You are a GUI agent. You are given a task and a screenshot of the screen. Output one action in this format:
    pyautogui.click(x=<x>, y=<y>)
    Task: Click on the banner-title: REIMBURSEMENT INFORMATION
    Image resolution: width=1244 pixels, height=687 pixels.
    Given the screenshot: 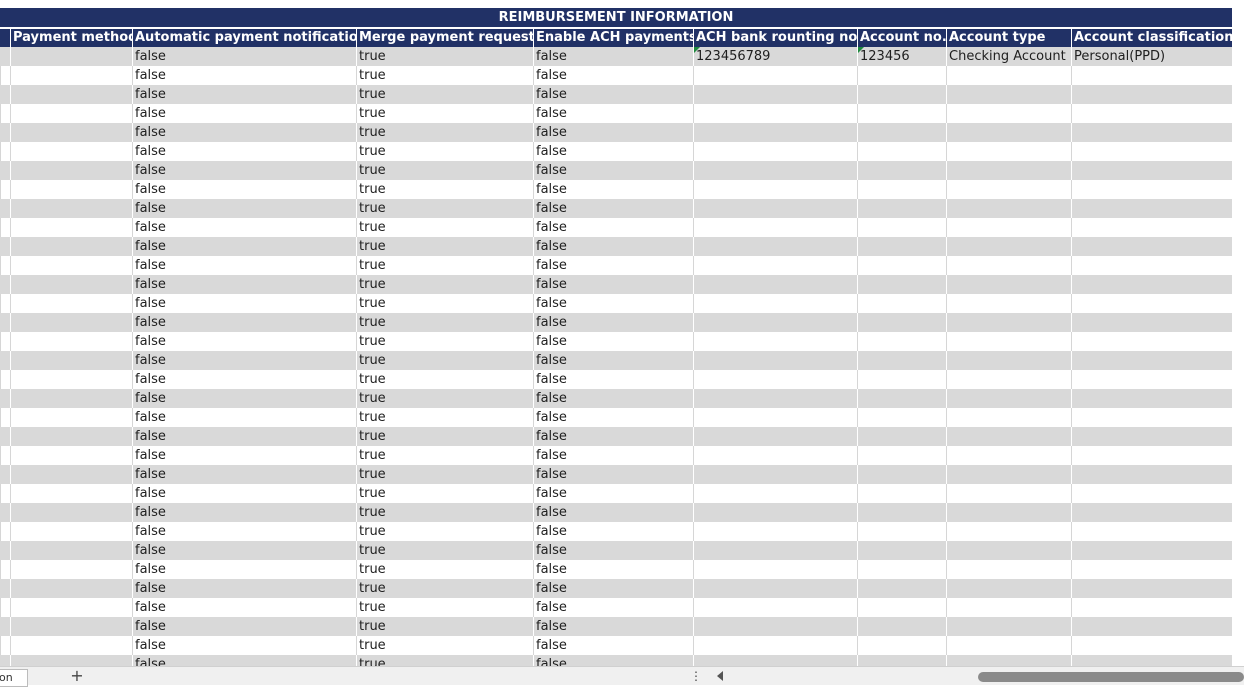 What is the action you would take?
    pyautogui.click(x=616, y=17)
    